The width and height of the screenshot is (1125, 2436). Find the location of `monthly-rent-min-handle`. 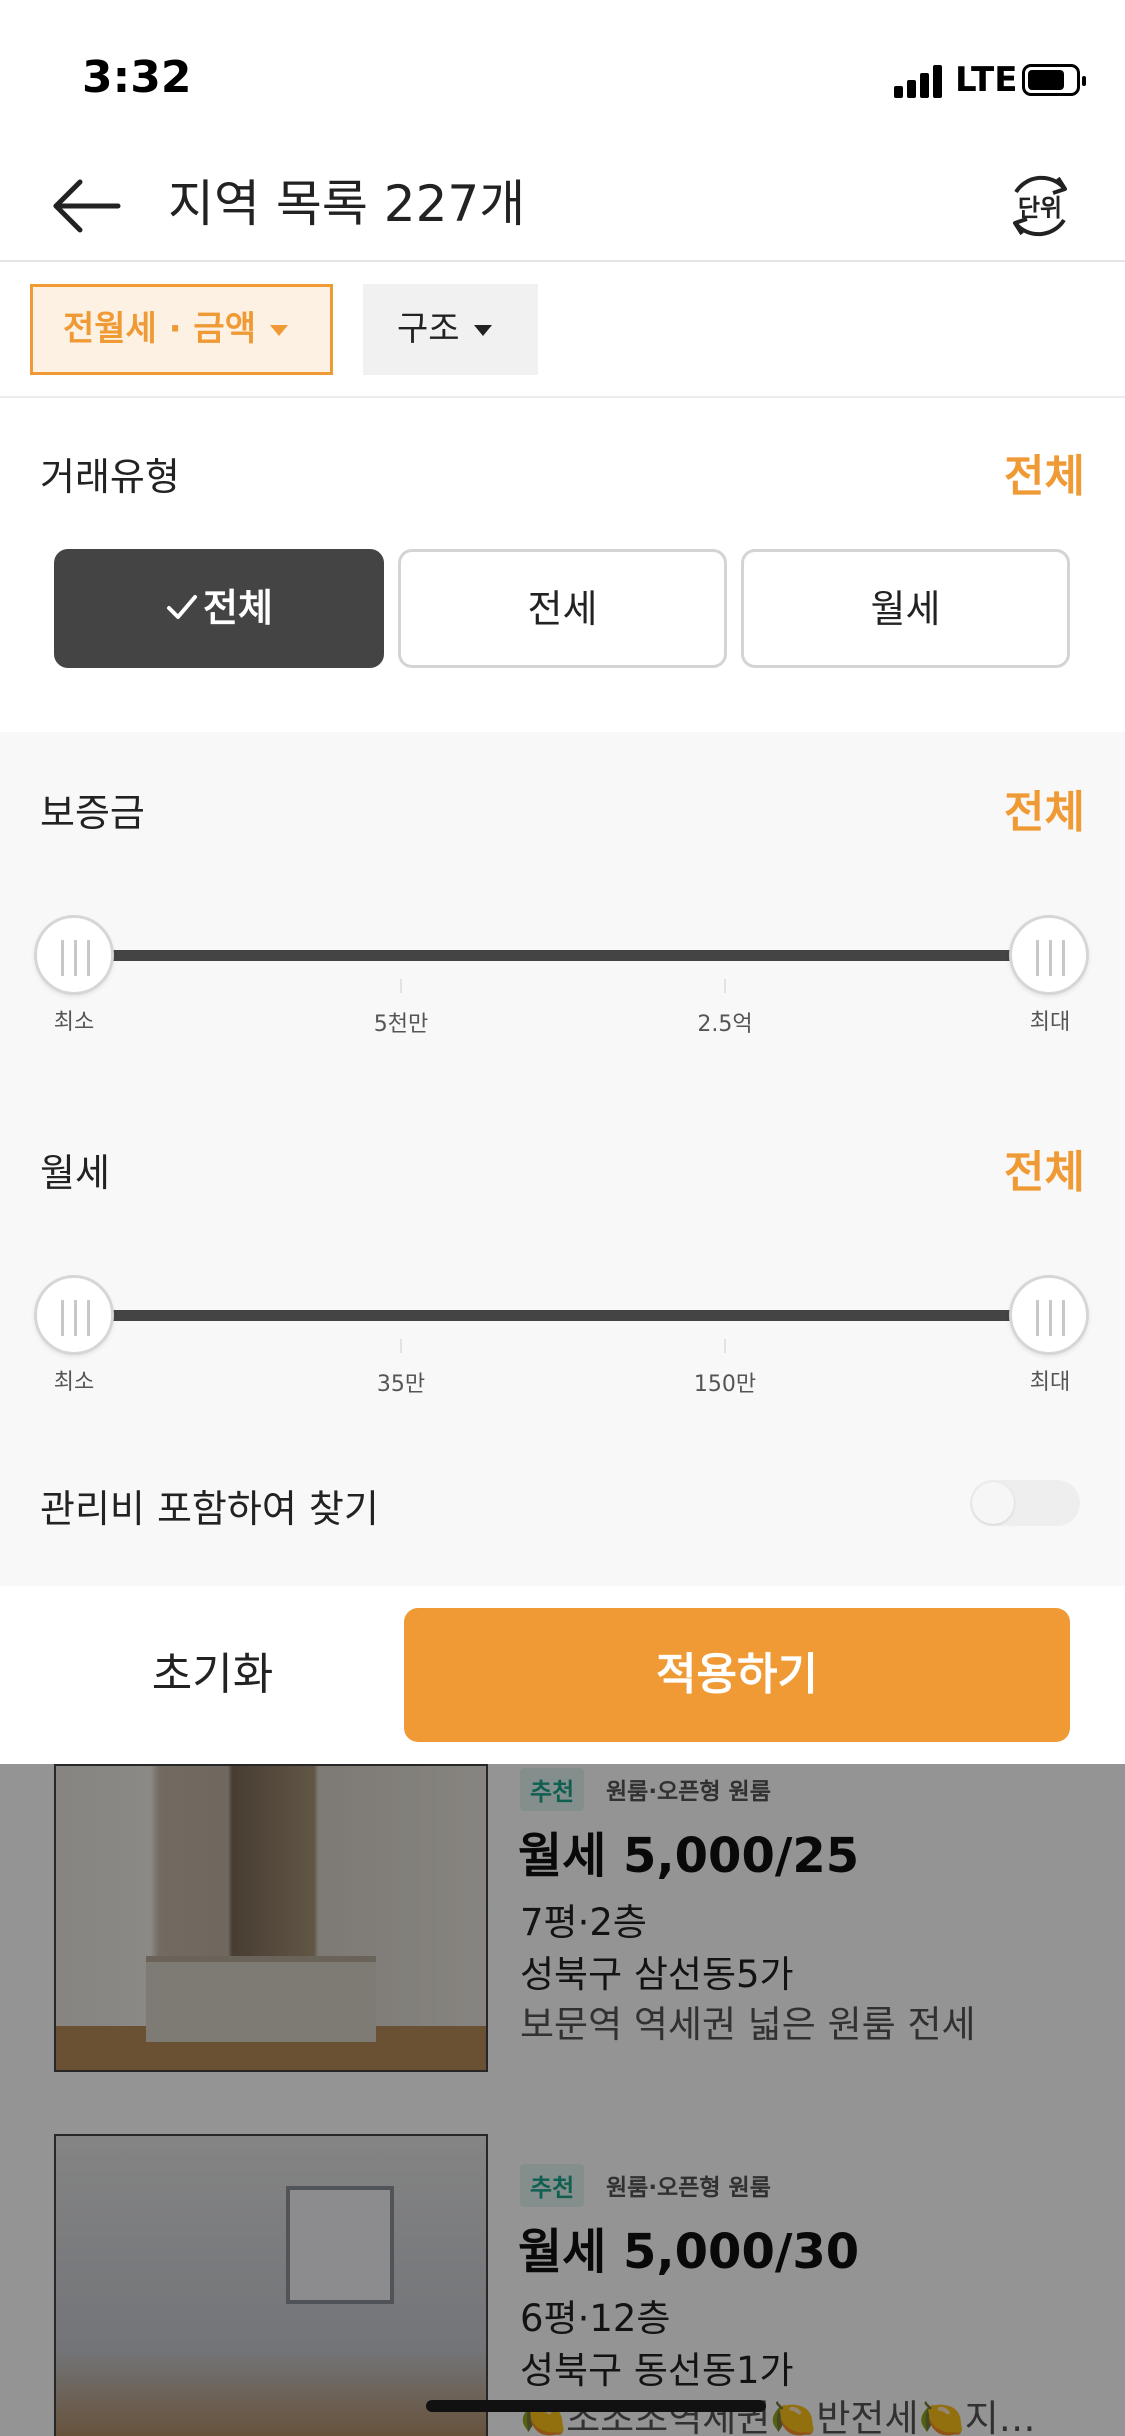

monthly-rent-min-handle is located at coordinates (74, 1315).